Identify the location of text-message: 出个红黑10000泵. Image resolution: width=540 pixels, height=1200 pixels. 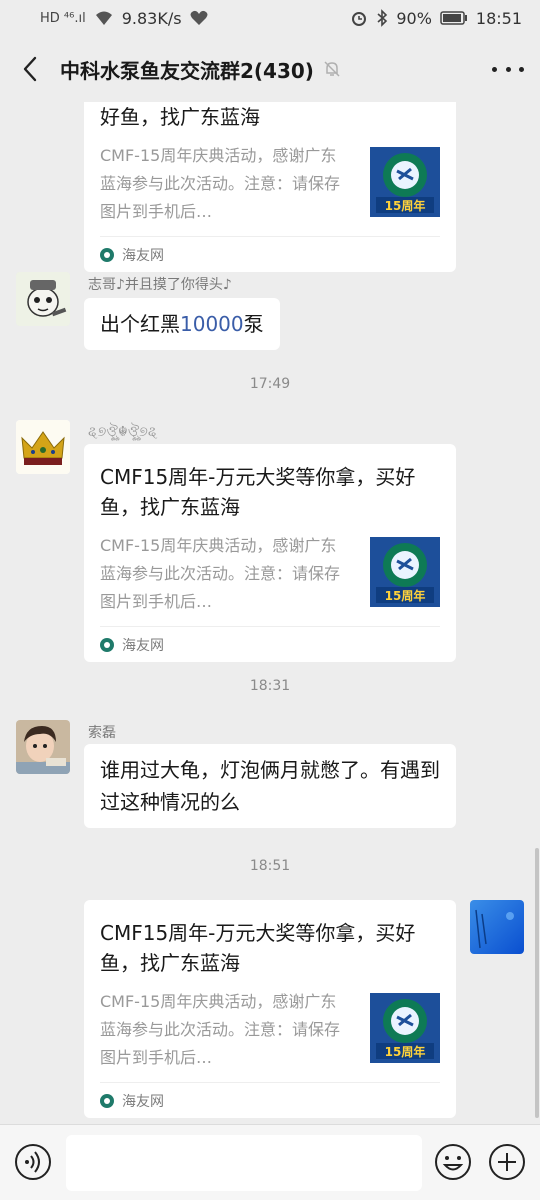
(182, 324).